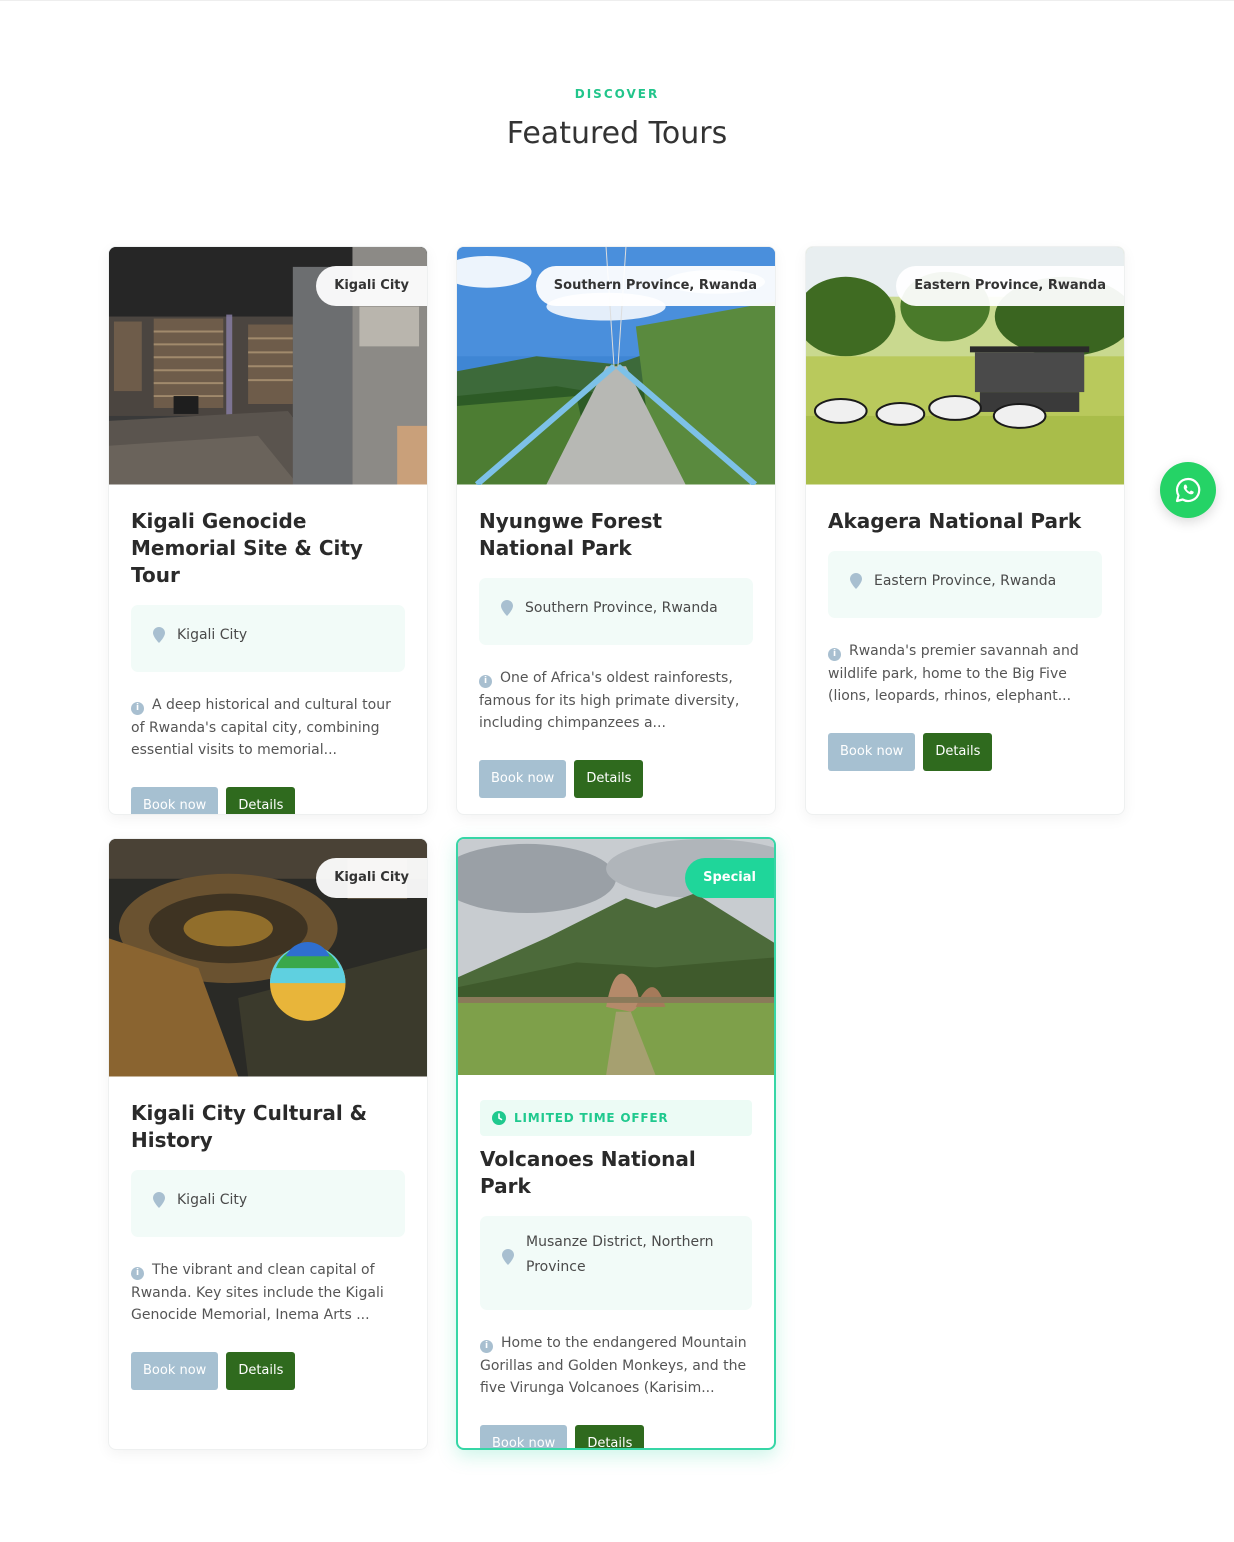  What do you see at coordinates (268, 1127) in the screenshot?
I see `tour-title: Kigali City Cultural & History` at bounding box center [268, 1127].